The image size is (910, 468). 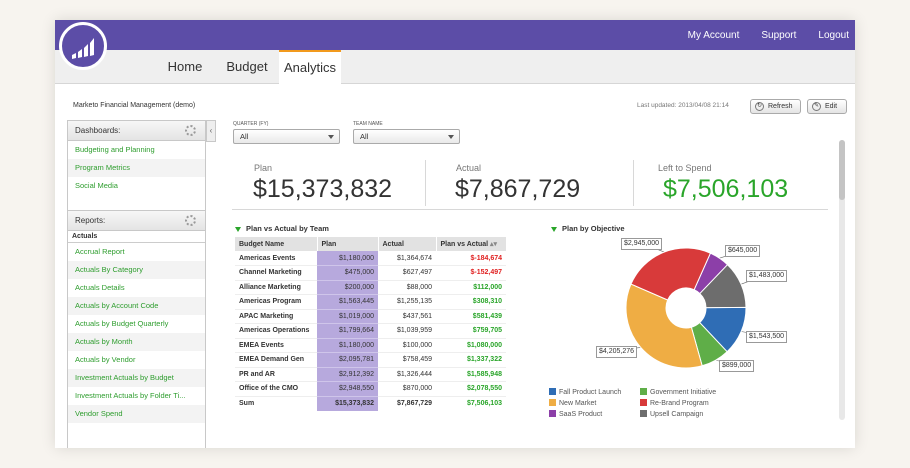 What do you see at coordinates (136, 306) in the screenshot?
I see `sidebar-item-actuals-by-account-code: Actuals by Account Code` at bounding box center [136, 306].